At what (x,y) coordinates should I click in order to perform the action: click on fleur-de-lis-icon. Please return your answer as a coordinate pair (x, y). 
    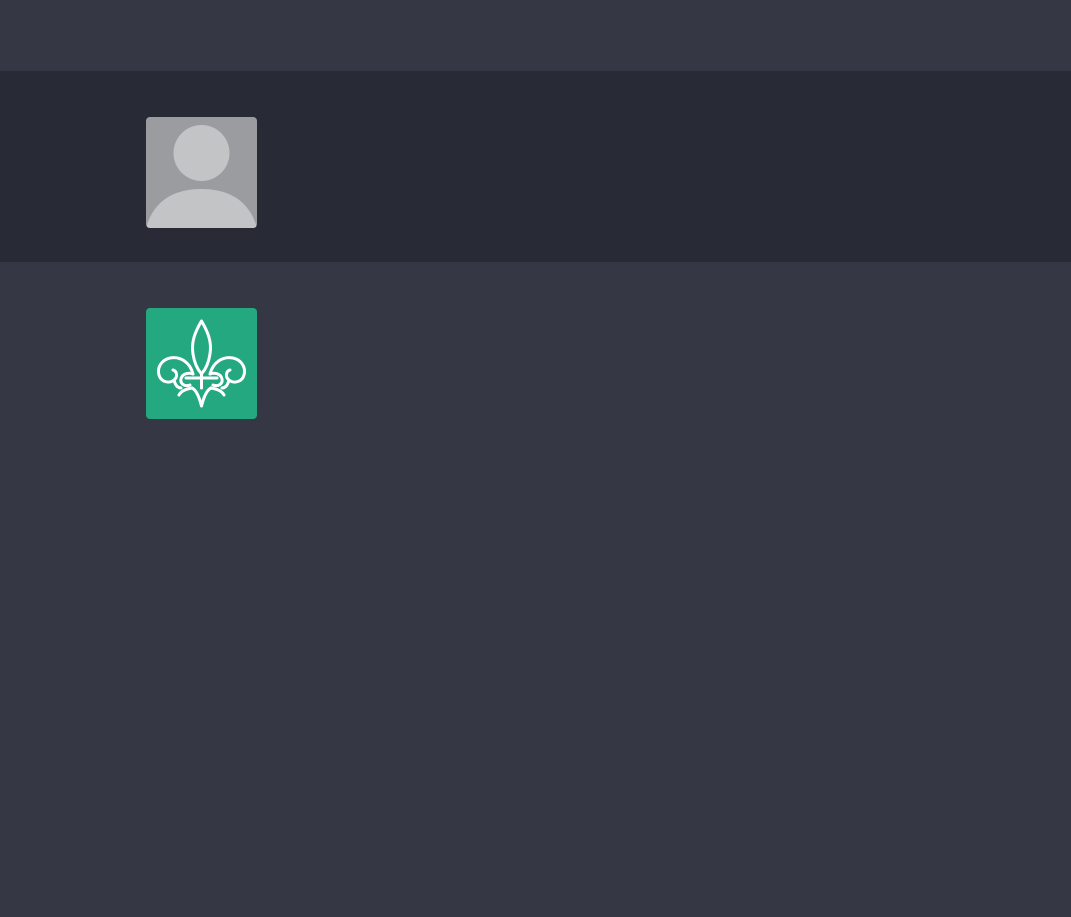
    Looking at the image, I should click on (201, 363).